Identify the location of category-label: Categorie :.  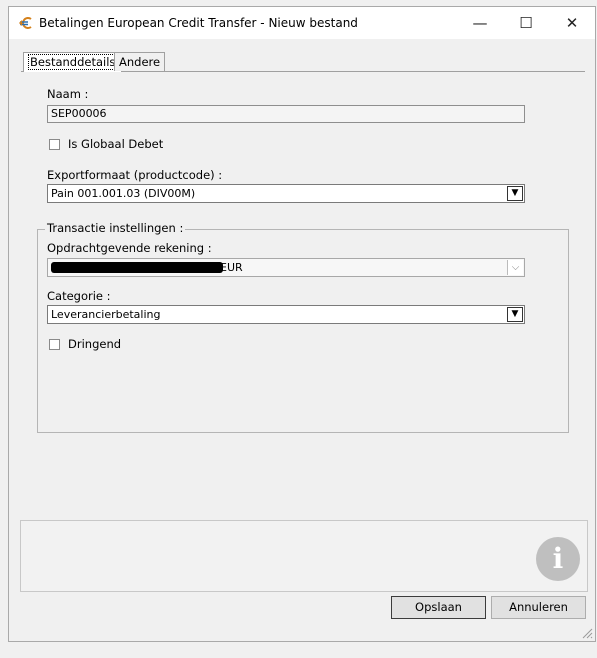
(79, 296).